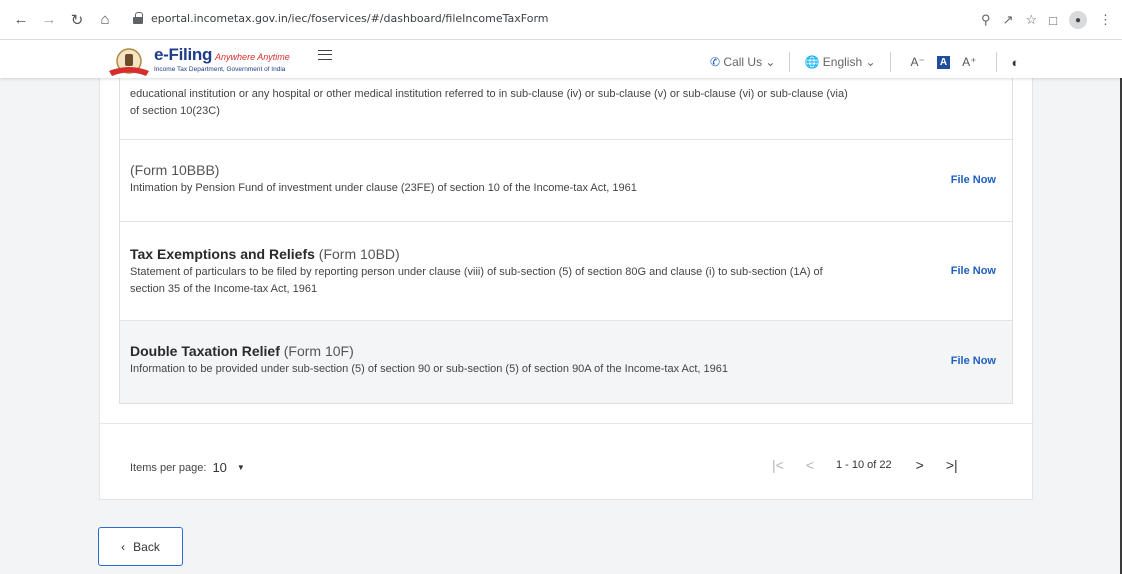 The image size is (1122, 574). What do you see at coordinates (715, 62) in the screenshot?
I see `phone-icon: ✆` at bounding box center [715, 62].